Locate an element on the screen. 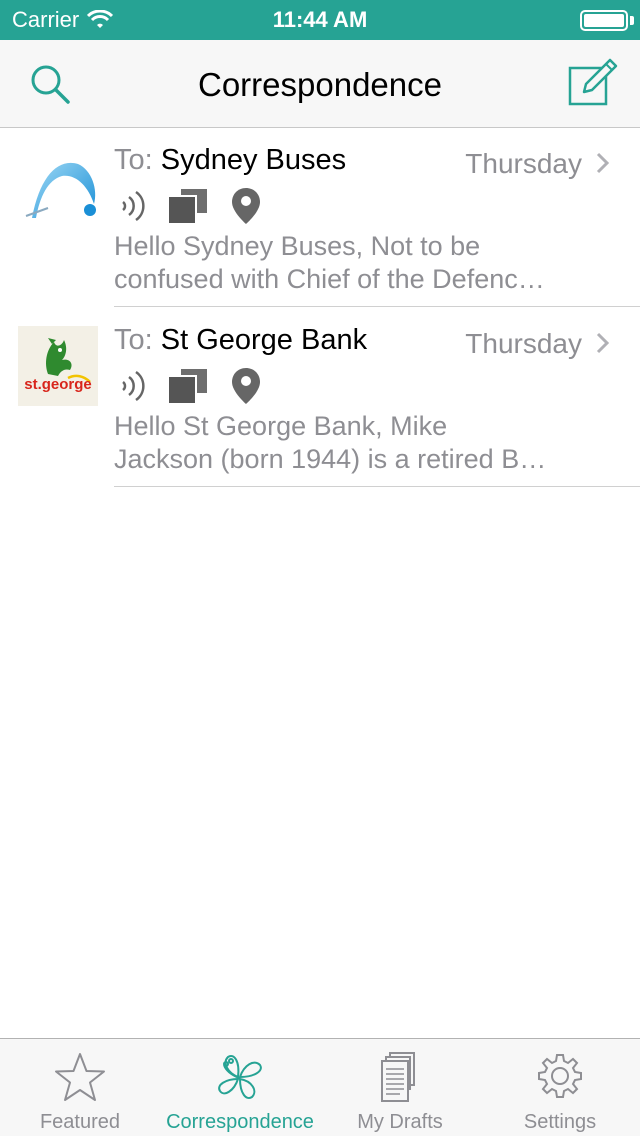 The image size is (640, 1136). compose-icon is located at coordinates (592, 84).